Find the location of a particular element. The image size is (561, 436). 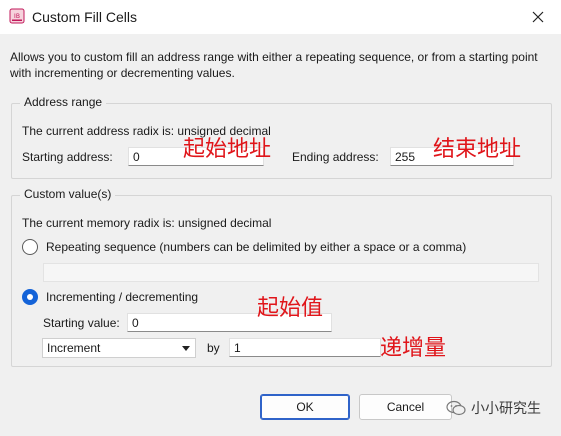

svg-text: IB is located at coordinates (17, 16).